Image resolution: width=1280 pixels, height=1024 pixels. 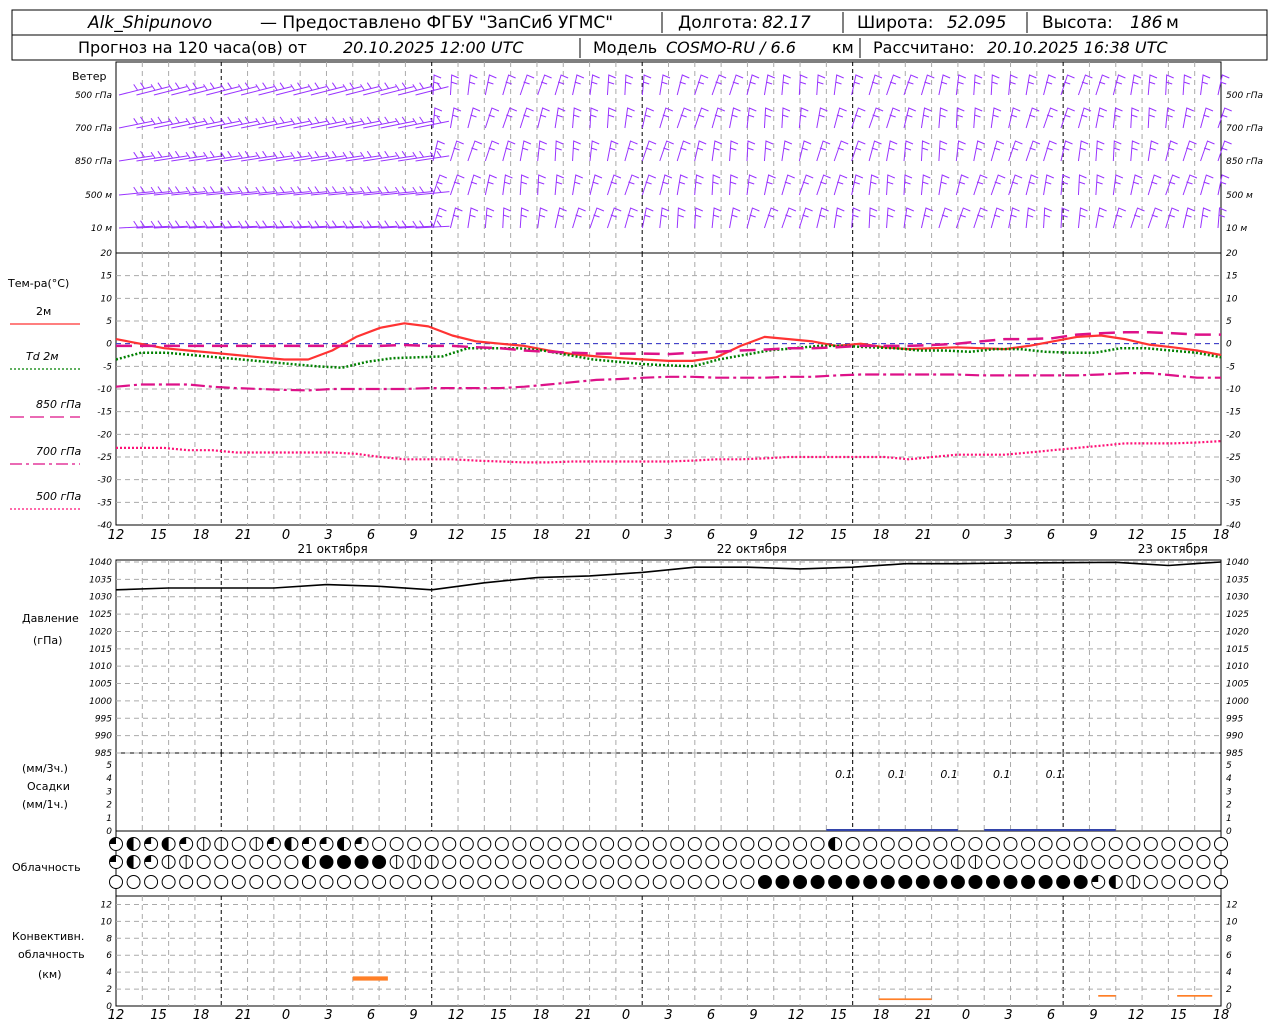 I want to click on temperature-y-tick-left: 20, so click(x=107, y=254).